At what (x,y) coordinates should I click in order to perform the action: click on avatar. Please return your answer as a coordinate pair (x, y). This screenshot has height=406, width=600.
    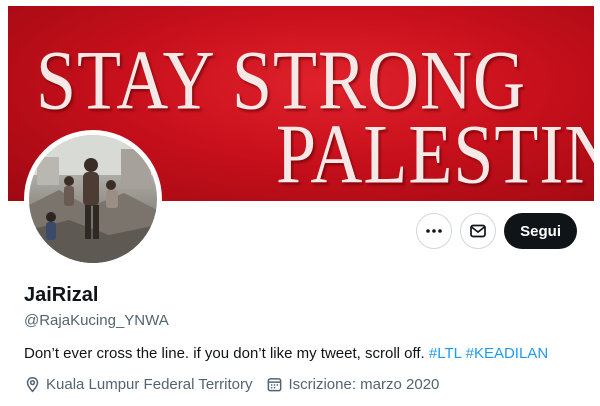
    Looking at the image, I should click on (93, 199).